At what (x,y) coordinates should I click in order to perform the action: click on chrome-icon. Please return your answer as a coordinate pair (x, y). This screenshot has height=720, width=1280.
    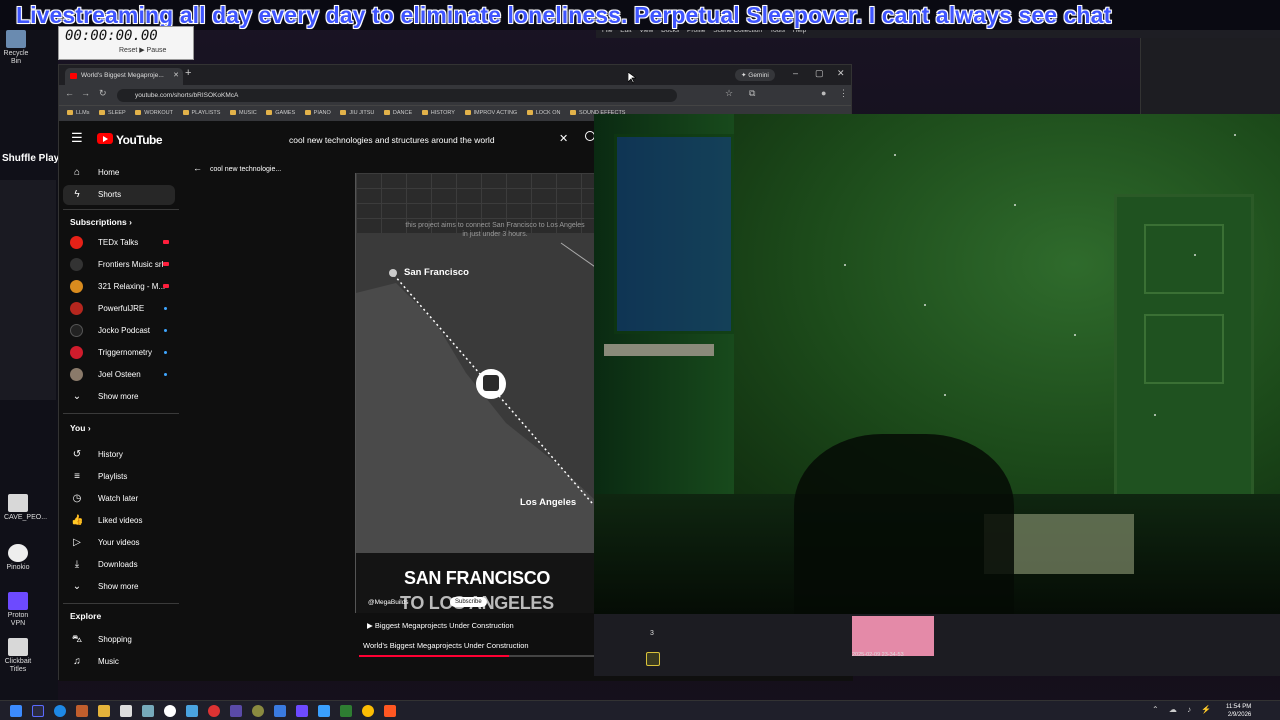
    Looking at the image, I should click on (368, 711).